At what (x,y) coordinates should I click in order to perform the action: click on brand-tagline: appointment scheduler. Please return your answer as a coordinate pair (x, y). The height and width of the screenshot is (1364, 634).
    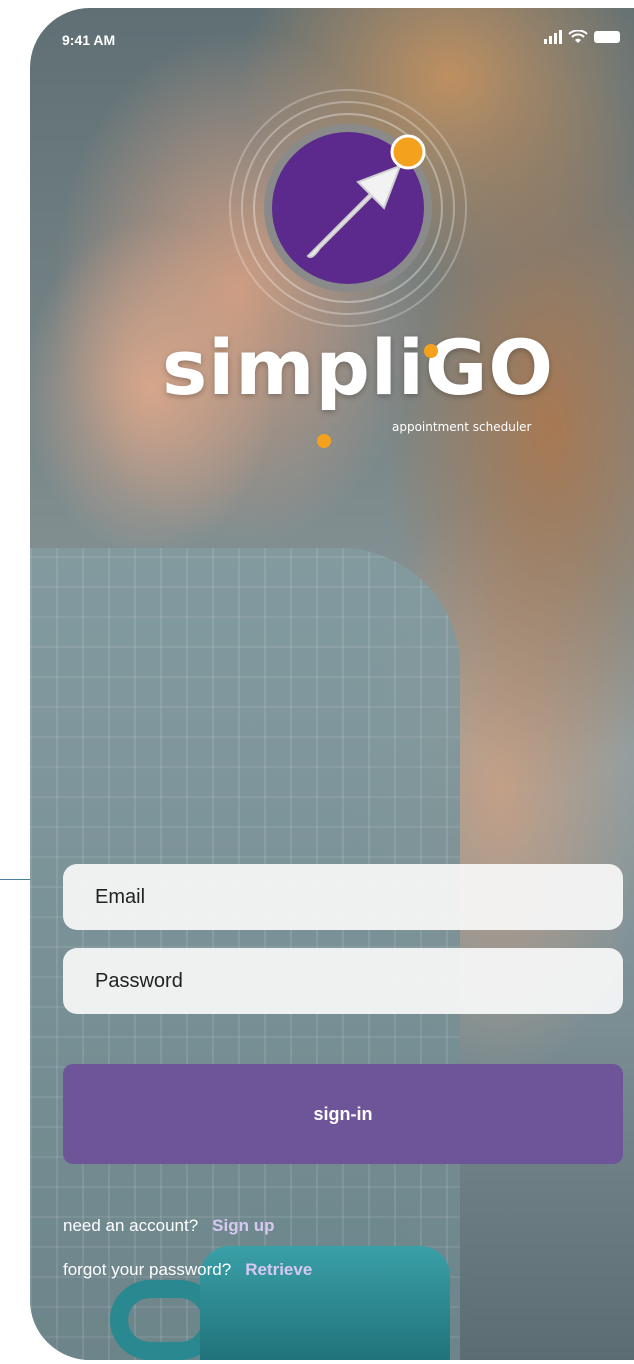
    Looking at the image, I should click on (462, 427).